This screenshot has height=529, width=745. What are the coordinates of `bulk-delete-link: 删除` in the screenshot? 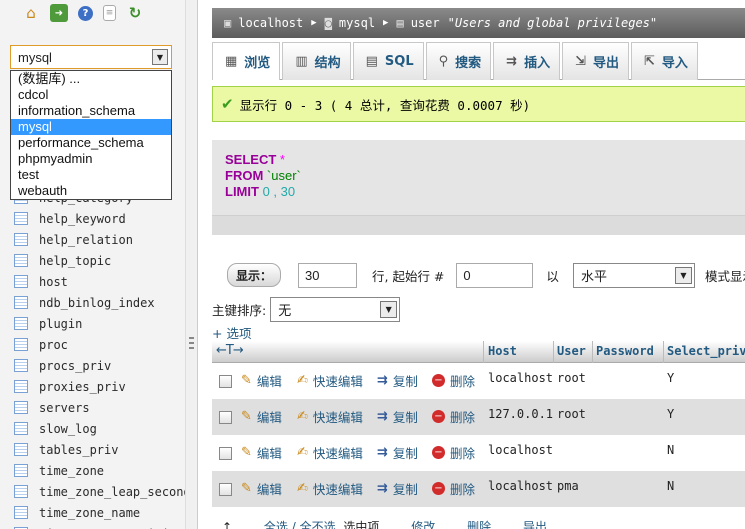 It's located at (479, 524).